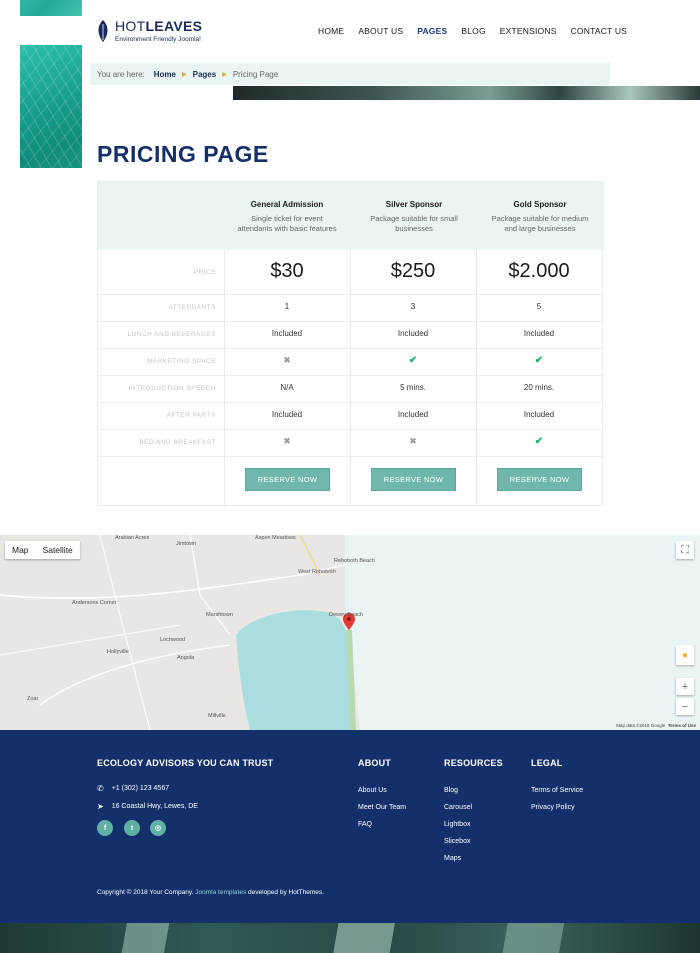 The width and height of the screenshot is (700, 953). I want to click on reserve-button-general: RESERVE NOW, so click(287, 479).